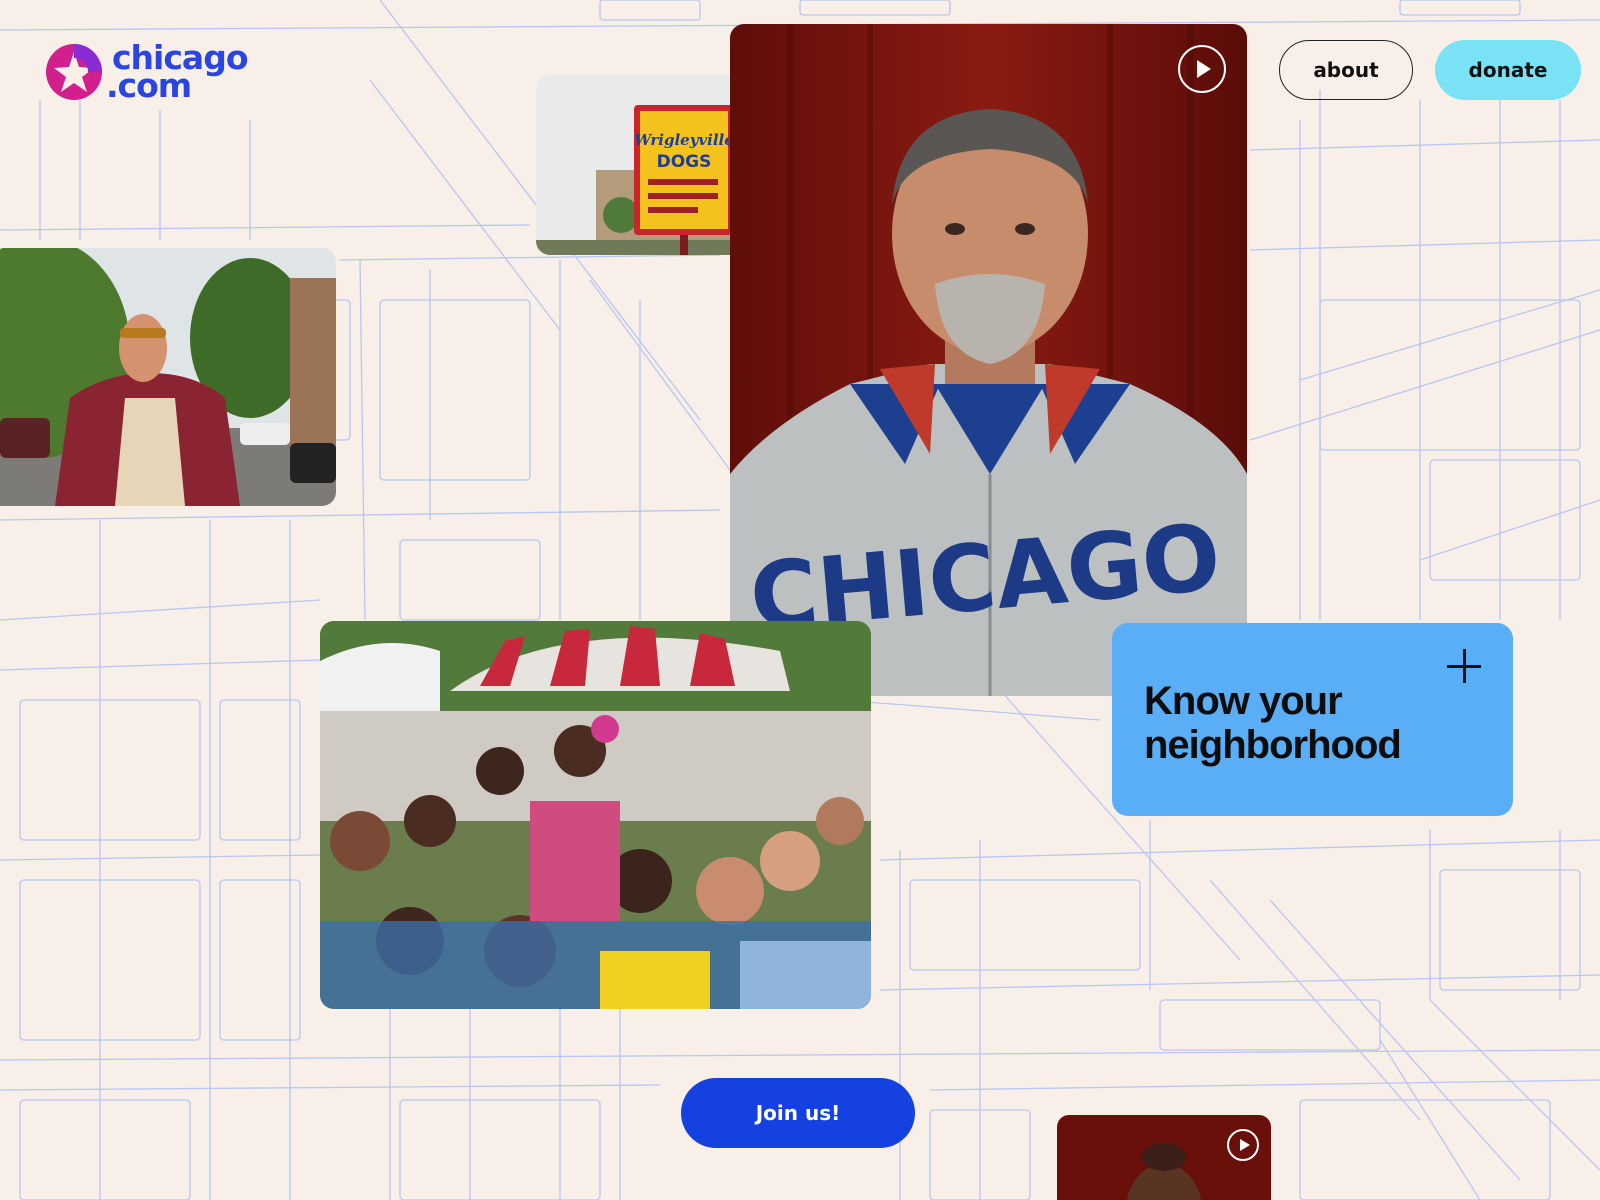  What do you see at coordinates (798, 1113) in the screenshot?
I see `join-us-button: Join us!` at bounding box center [798, 1113].